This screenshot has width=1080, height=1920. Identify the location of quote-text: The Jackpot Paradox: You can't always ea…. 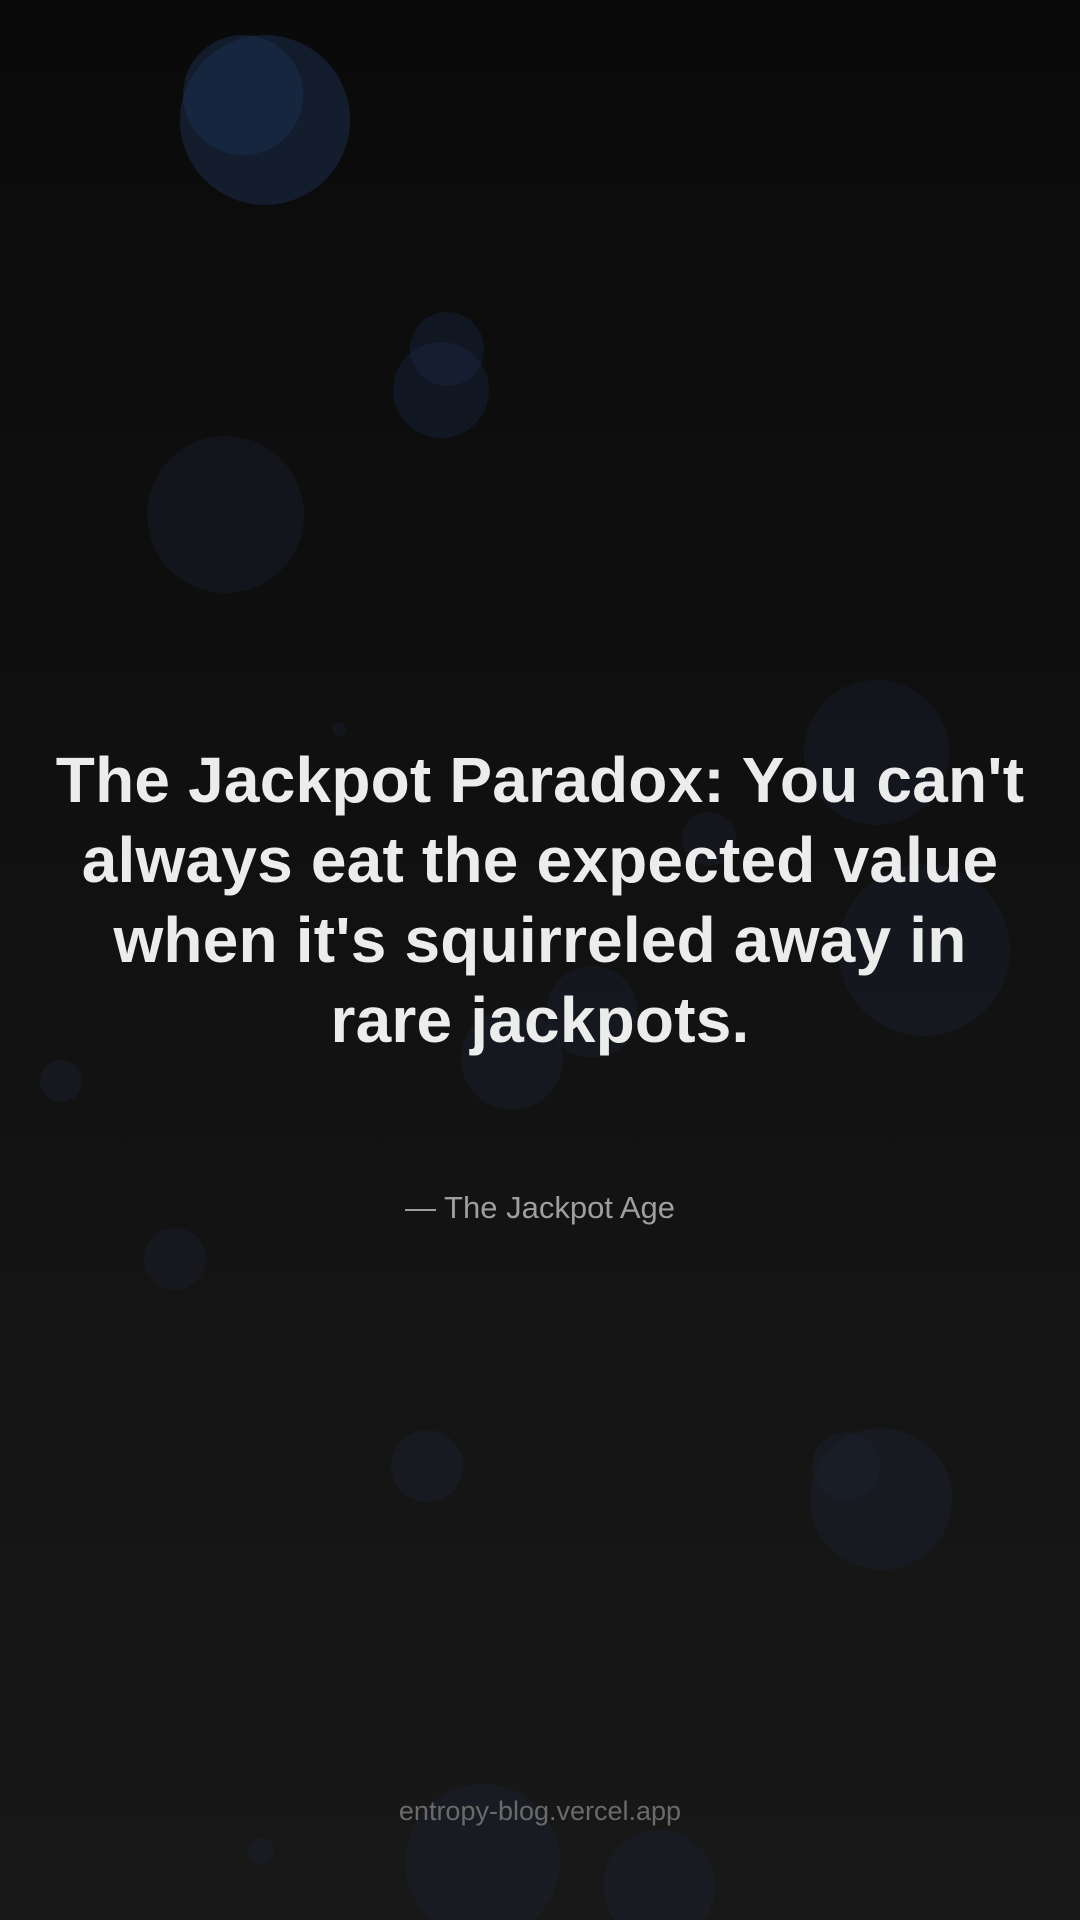
(540, 900).